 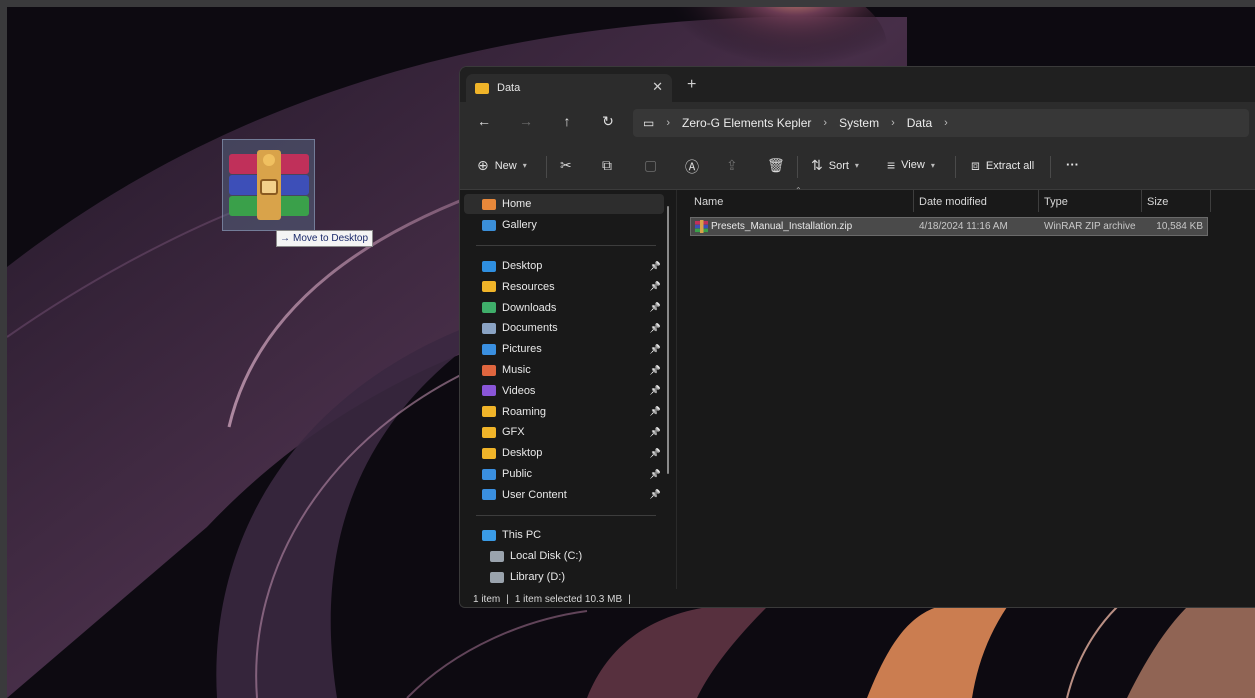 I want to click on pane-divider, so click(x=676, y=389).